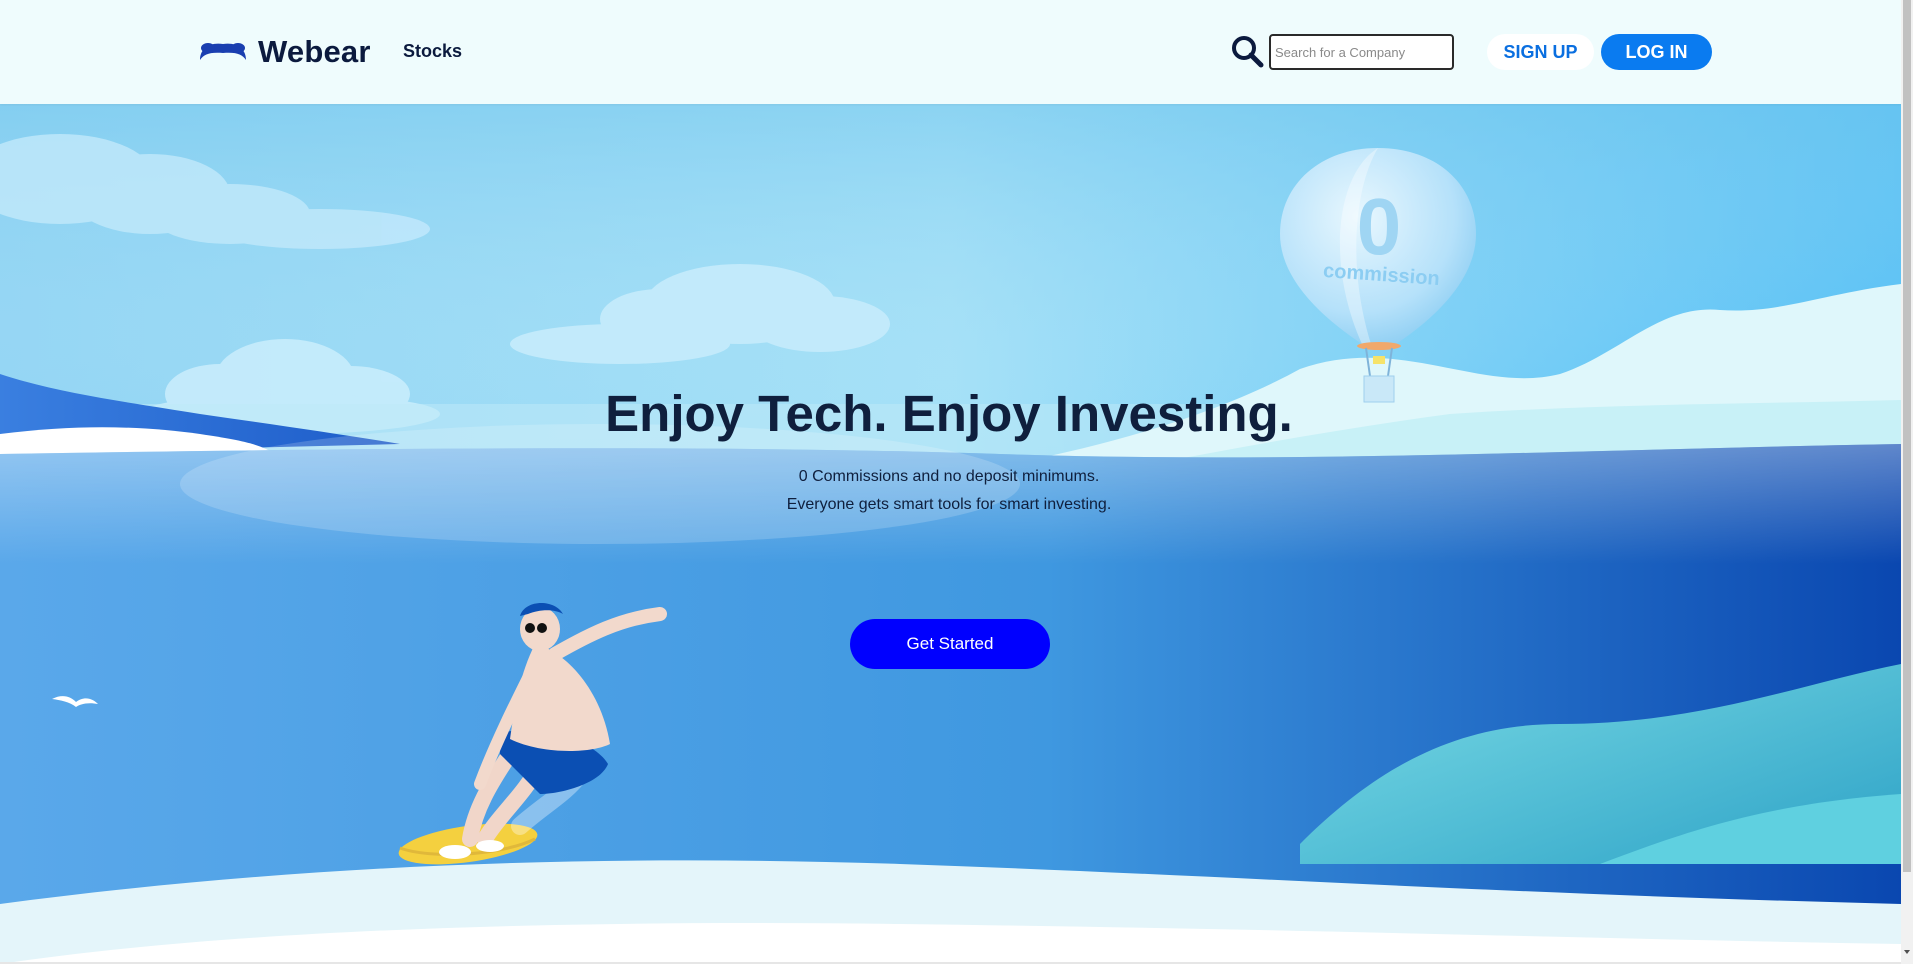 The width and height of the screenshot is (1913, 964). What do you see at coordinates (1379, 226) in the screenshot?
I see `balloon-number: 0` at bounding box center [1379, 226].